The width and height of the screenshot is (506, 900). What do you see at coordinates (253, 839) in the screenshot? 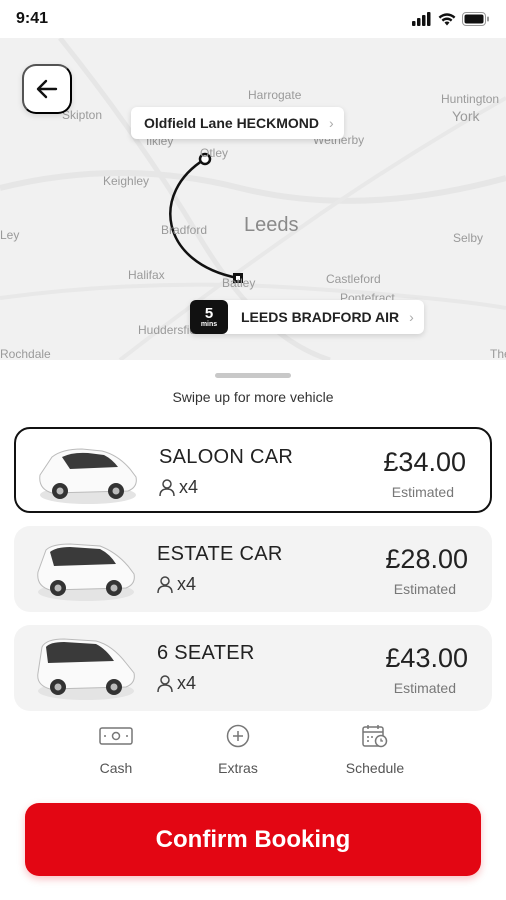
I see `confirm-booking-button: Confirm Booking` at bounding box center [253, 839].